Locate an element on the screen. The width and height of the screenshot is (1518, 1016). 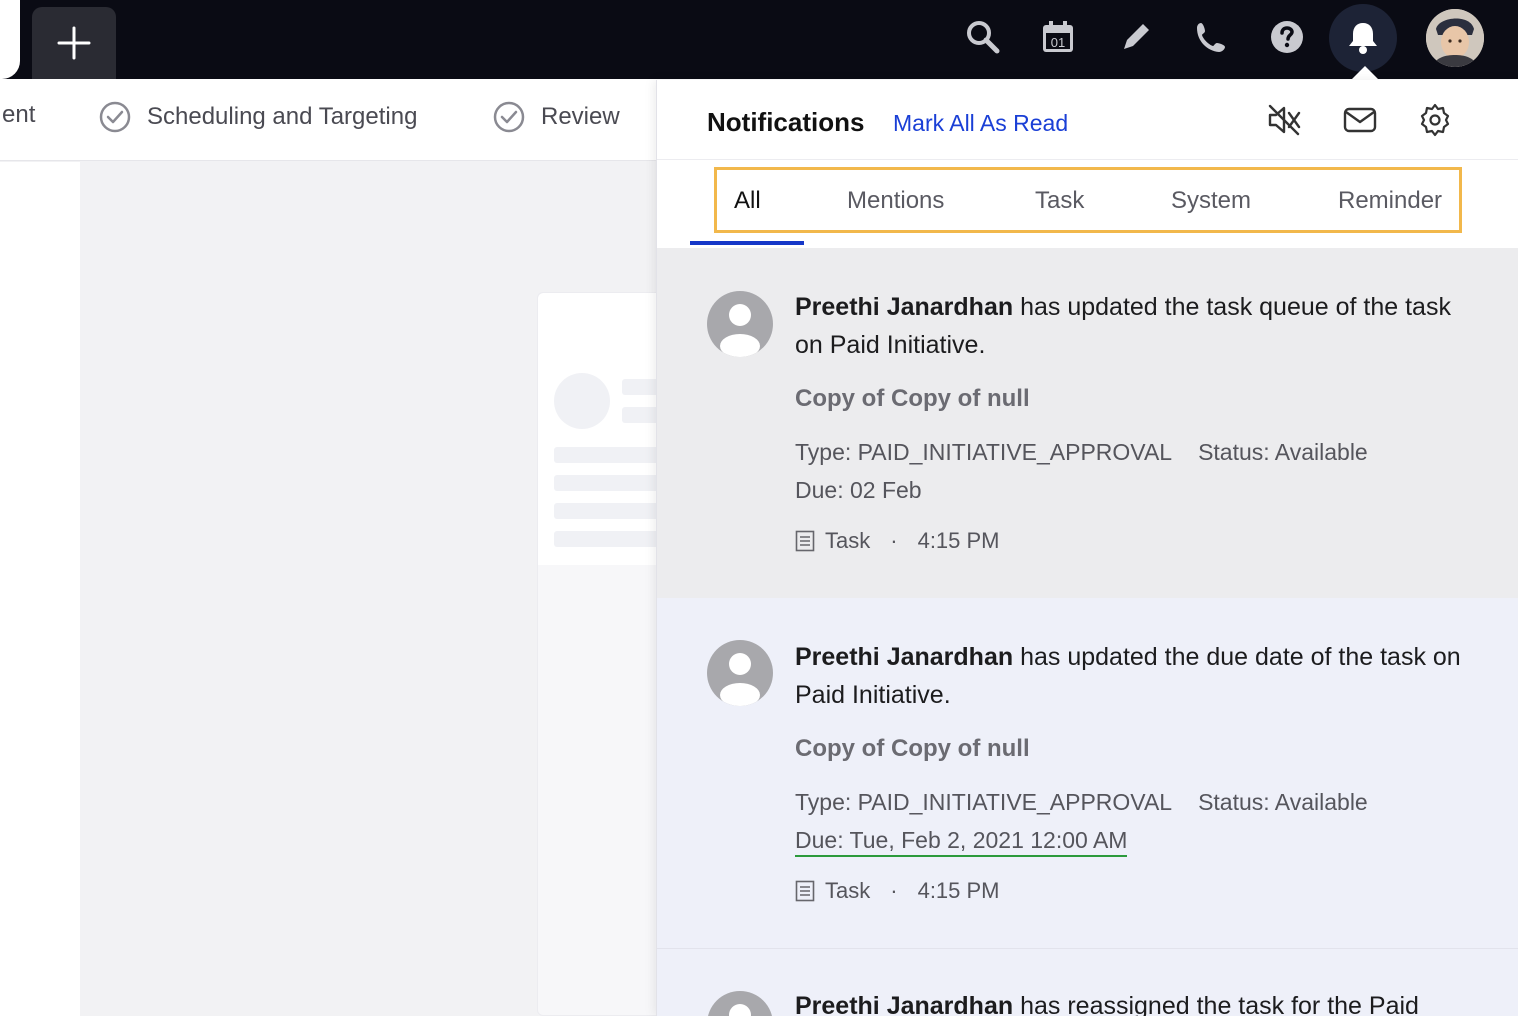
step-item-review: Review is located at coordinates (556, 117).